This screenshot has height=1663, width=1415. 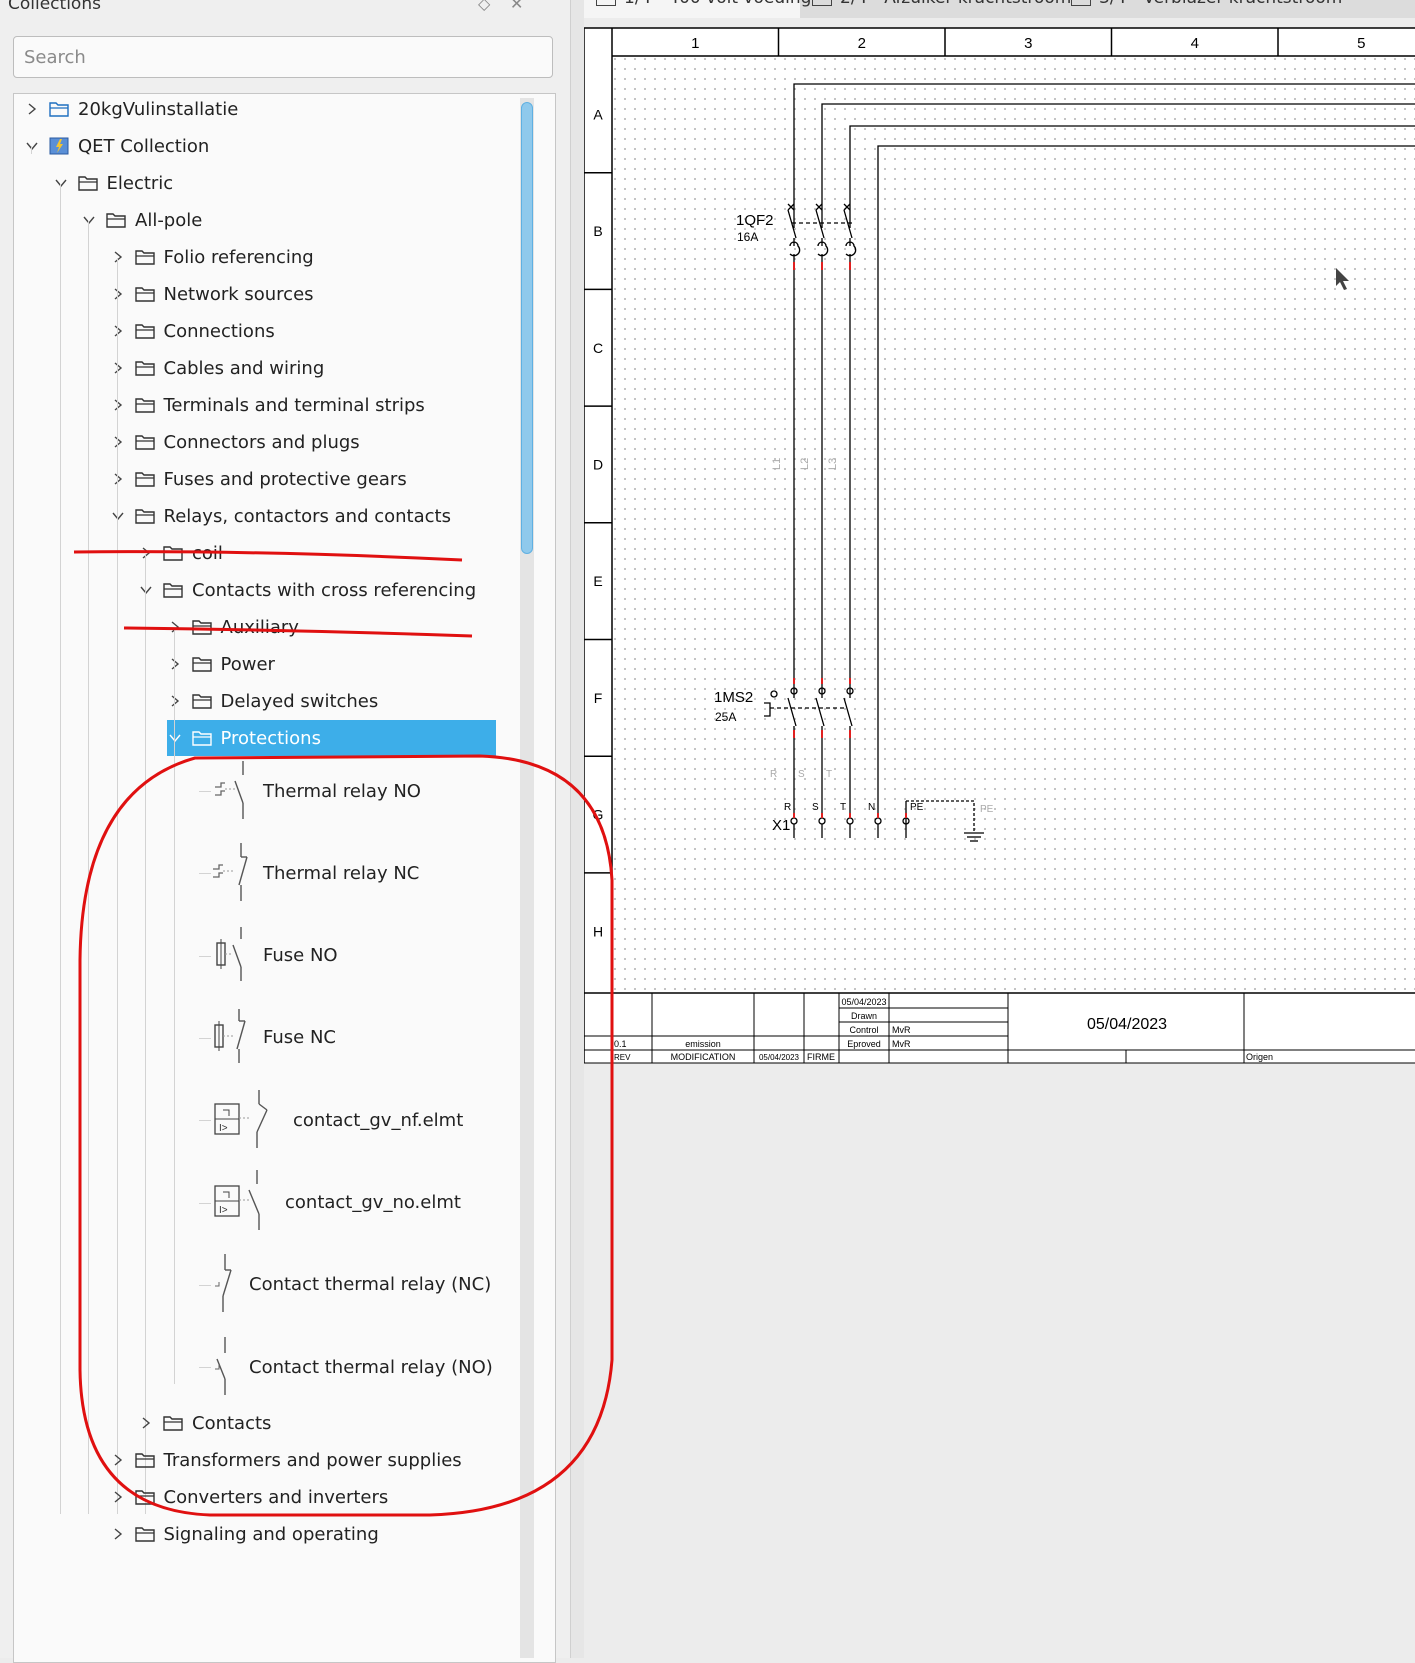 I want to click on element-item: Thermal relay NO, so click(x=315, y=791).